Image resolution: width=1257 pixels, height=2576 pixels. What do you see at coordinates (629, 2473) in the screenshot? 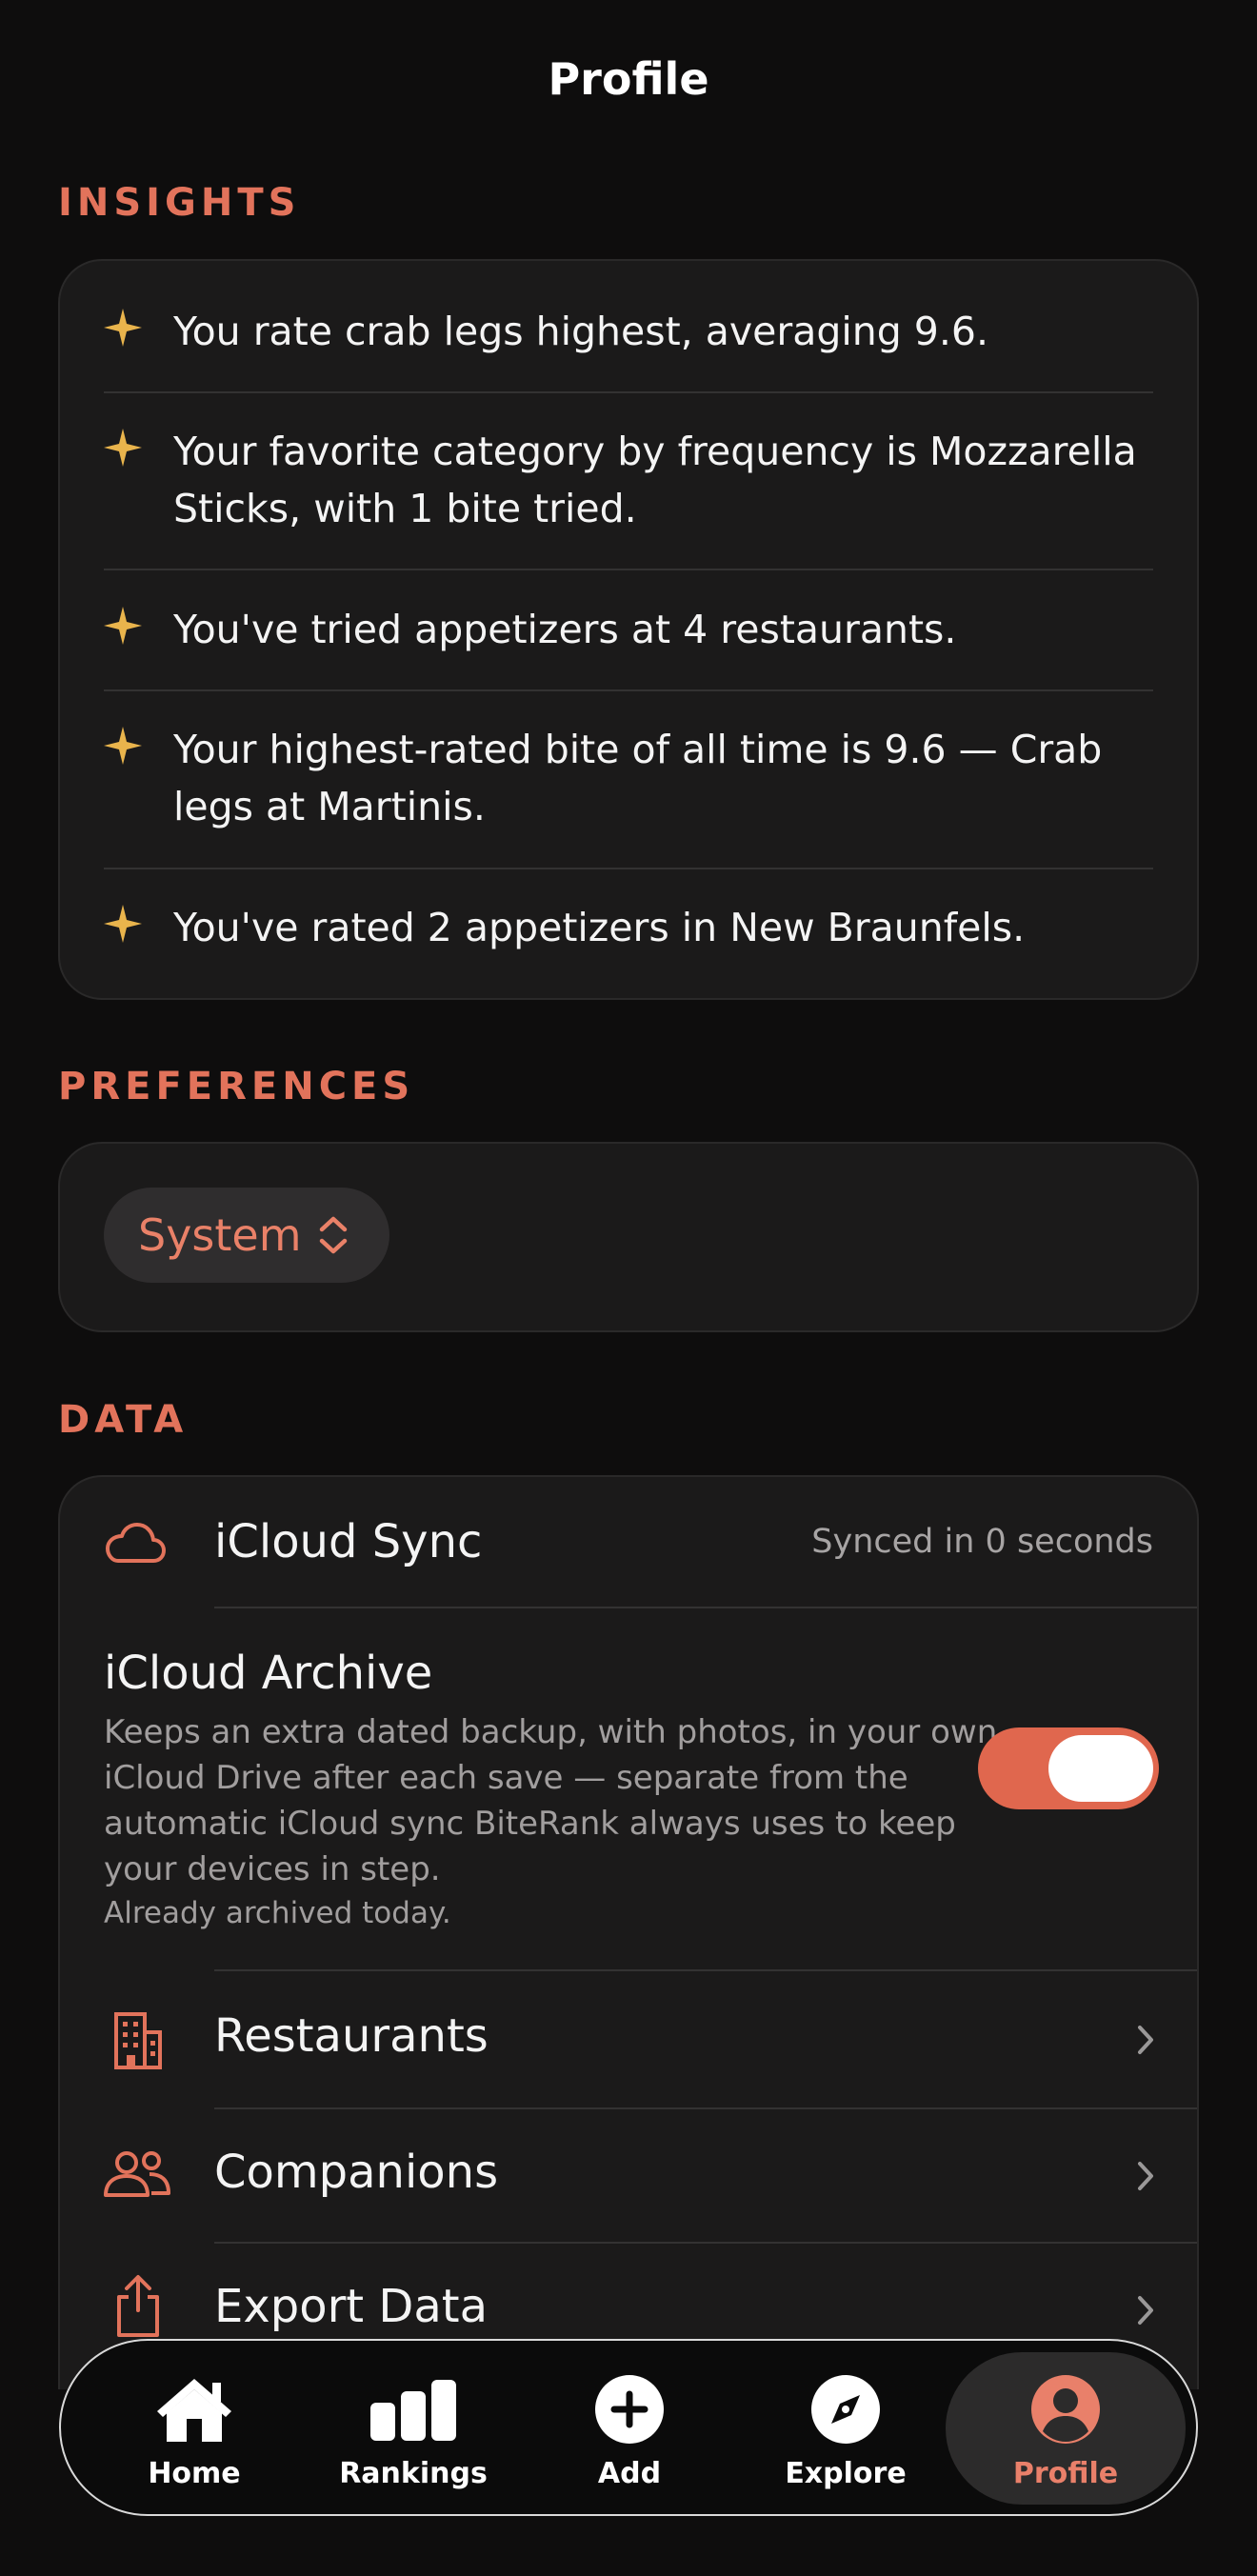
I see `tab-label: Add` at bounding box center [629, 2473].